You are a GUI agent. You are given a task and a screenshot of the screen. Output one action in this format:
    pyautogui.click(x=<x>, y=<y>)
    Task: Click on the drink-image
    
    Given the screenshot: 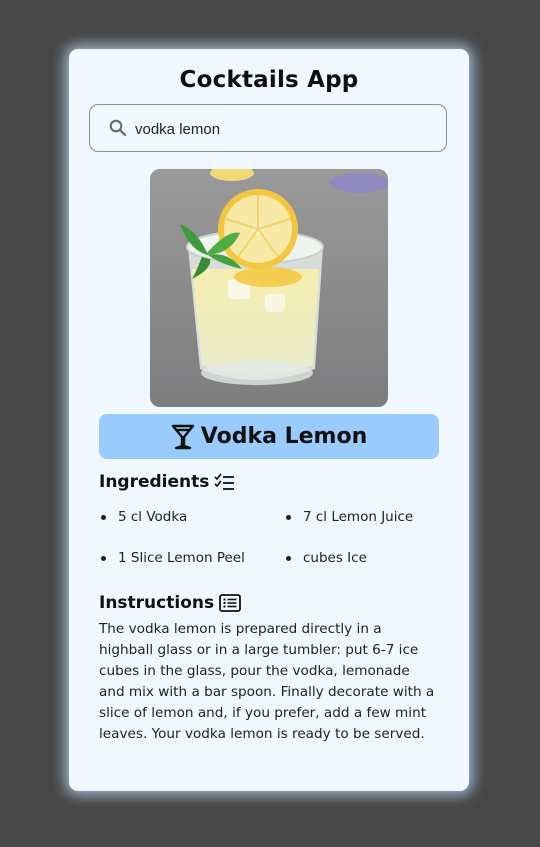 What is the action you would take?
    pyautogui.click(x=269, y=288)
    